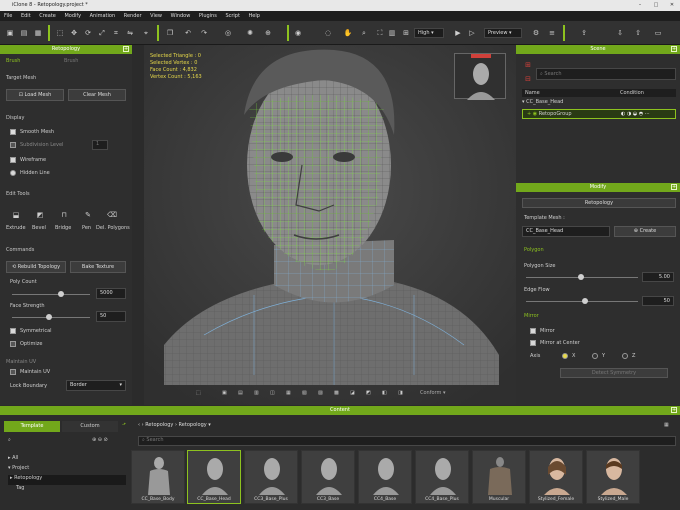 The image size is (680, 510). I want to click on open-icon: ▤, so click(24, 33).